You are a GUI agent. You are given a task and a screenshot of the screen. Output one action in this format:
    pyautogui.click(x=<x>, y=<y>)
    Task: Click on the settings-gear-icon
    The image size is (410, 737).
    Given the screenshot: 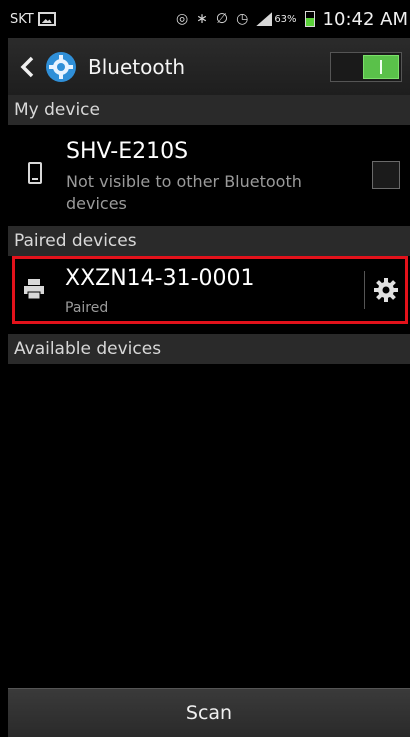 What is the action you would take?
    pyautogui.click(x=61, y=67)
    